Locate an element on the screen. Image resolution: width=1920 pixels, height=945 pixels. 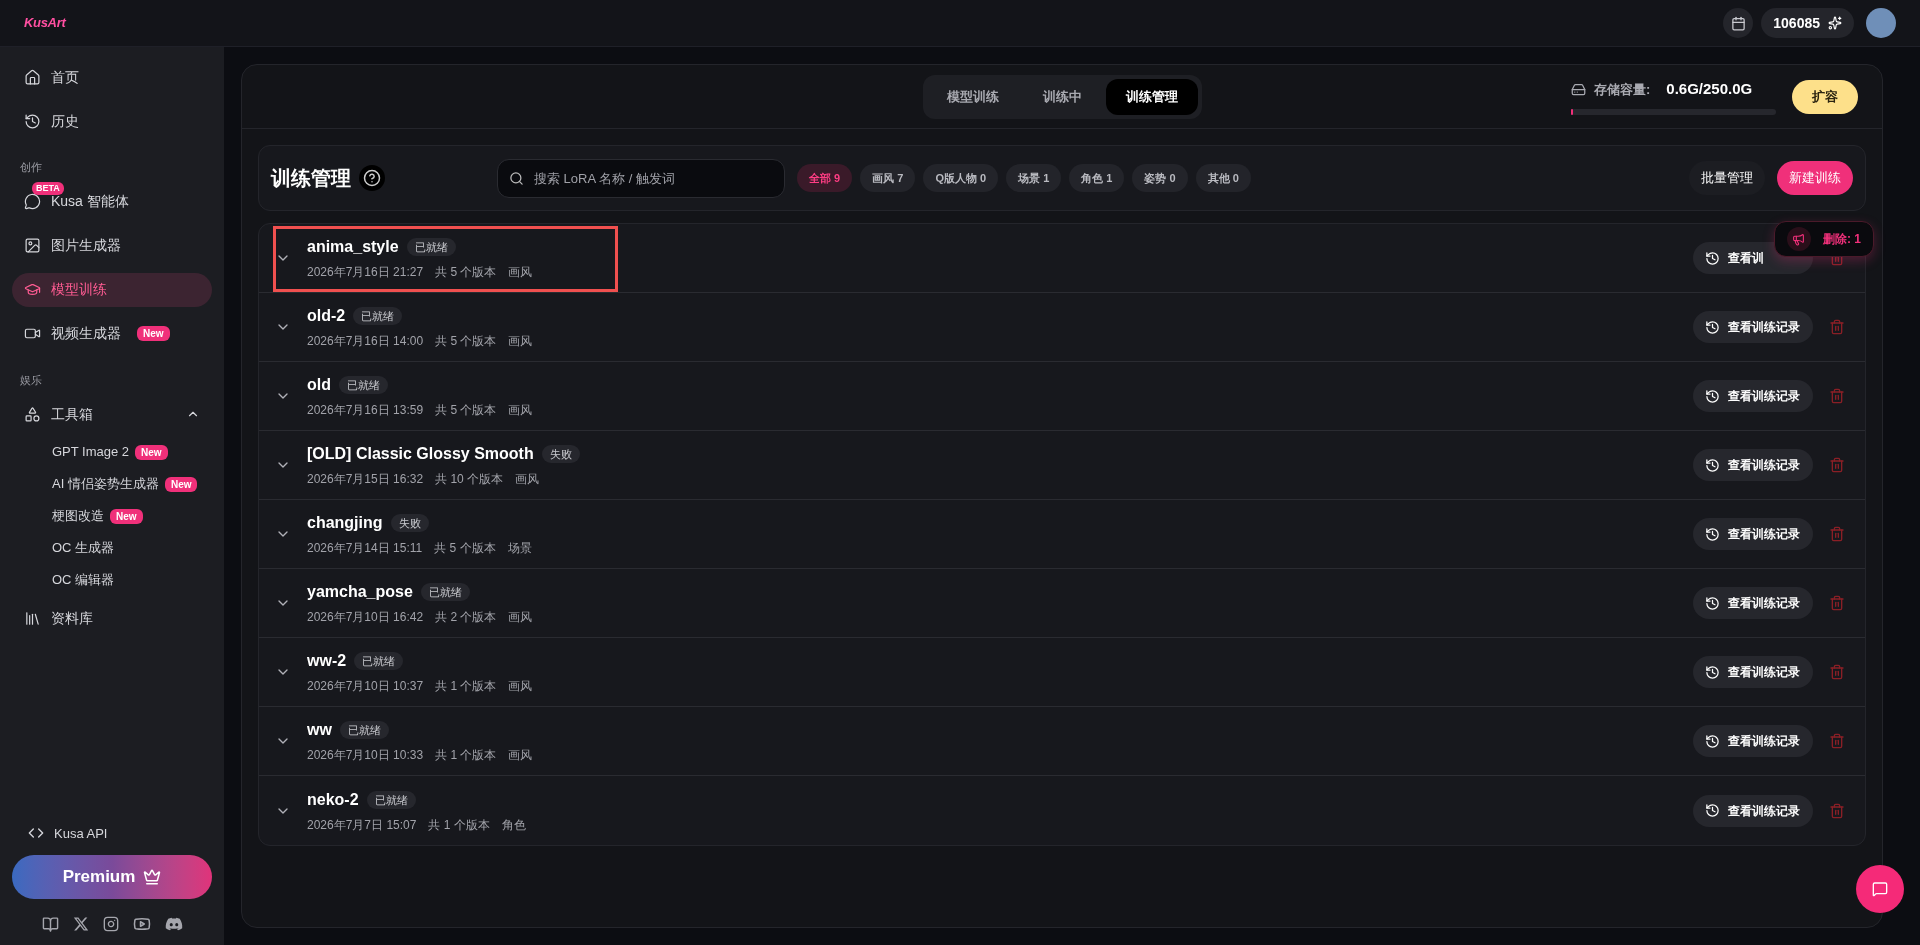
model-name: old is located at coordinates (319, 385).